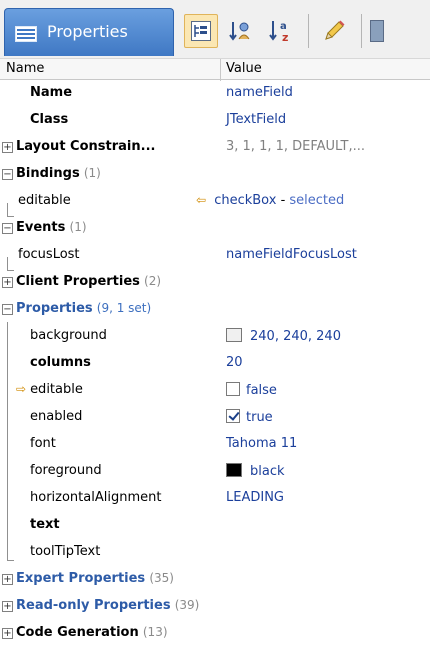 The height and width of the screenshot is (653, 430). I want to click on checkbox-label: true, so click(259, 417).